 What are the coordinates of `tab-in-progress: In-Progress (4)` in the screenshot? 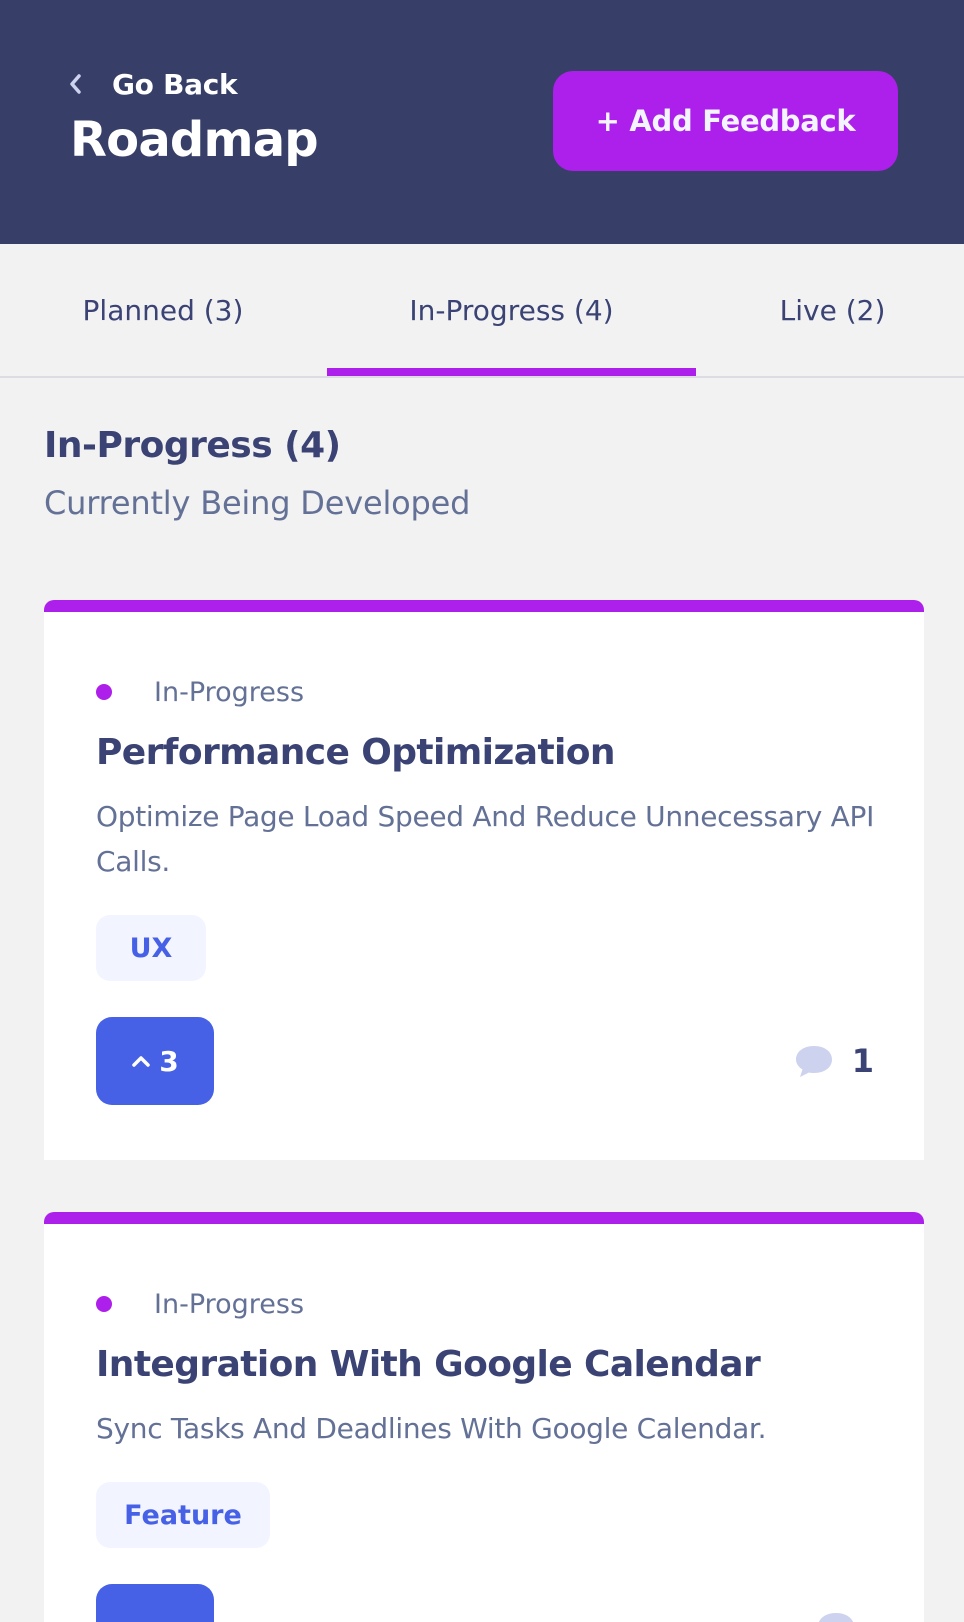 It's located at (511, 310).